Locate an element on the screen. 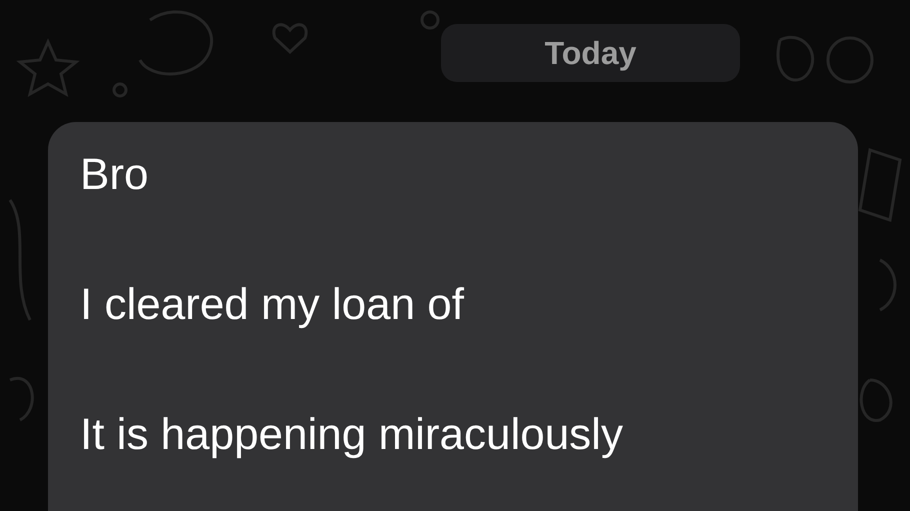 The image size is (910, 511). message-text: I cleared my loan of is located at coordinates (272, 305).